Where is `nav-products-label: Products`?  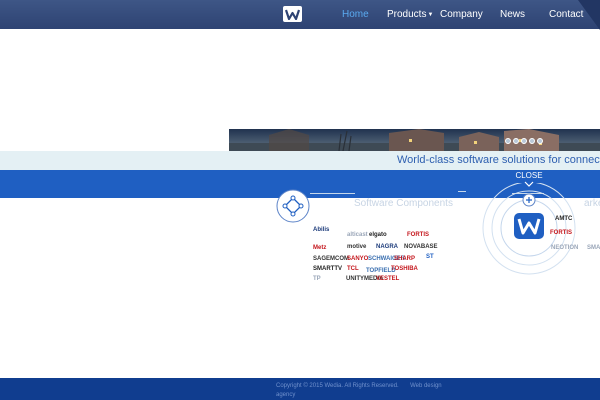 nav-products-label: Products is located at coordinates (407, 14).